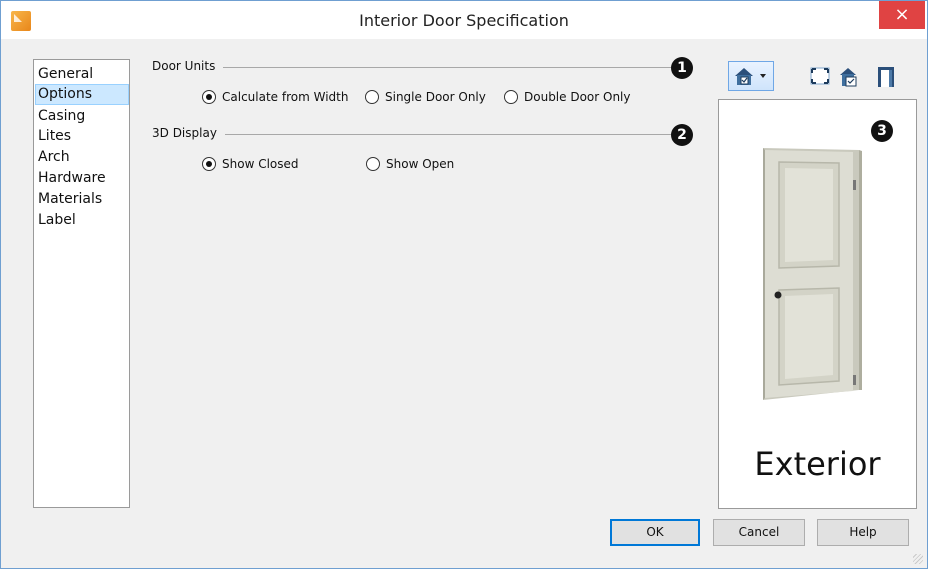  What do you see at coordinates (812, 274) in the screenshot?
I see `door-3d-image` at bounding box center [812, 274].